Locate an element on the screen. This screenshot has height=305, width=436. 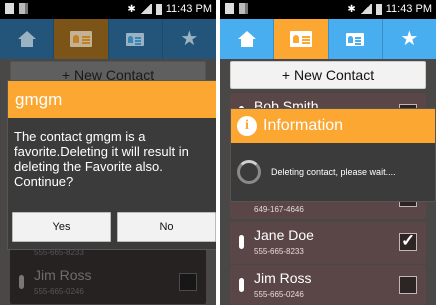
info-dialog-title: Information is located at coordinates (303, 125).